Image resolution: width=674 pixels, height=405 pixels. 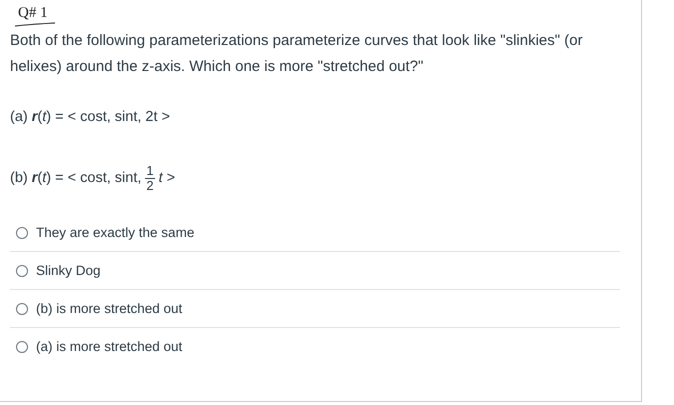 I want to click on option-label: (a) is more stretched out, so click(x=109, y=346).